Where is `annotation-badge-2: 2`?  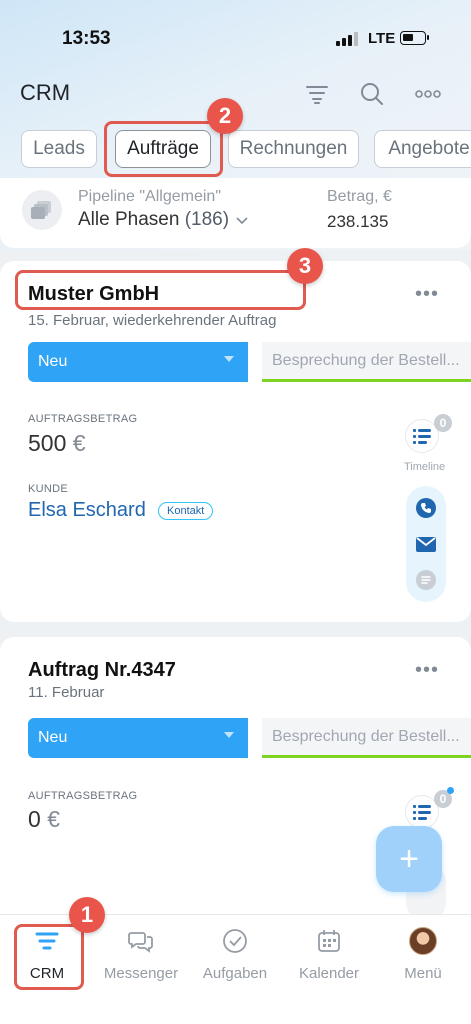
annotation-badge-2: 2 is located at coordinates (225, 116).